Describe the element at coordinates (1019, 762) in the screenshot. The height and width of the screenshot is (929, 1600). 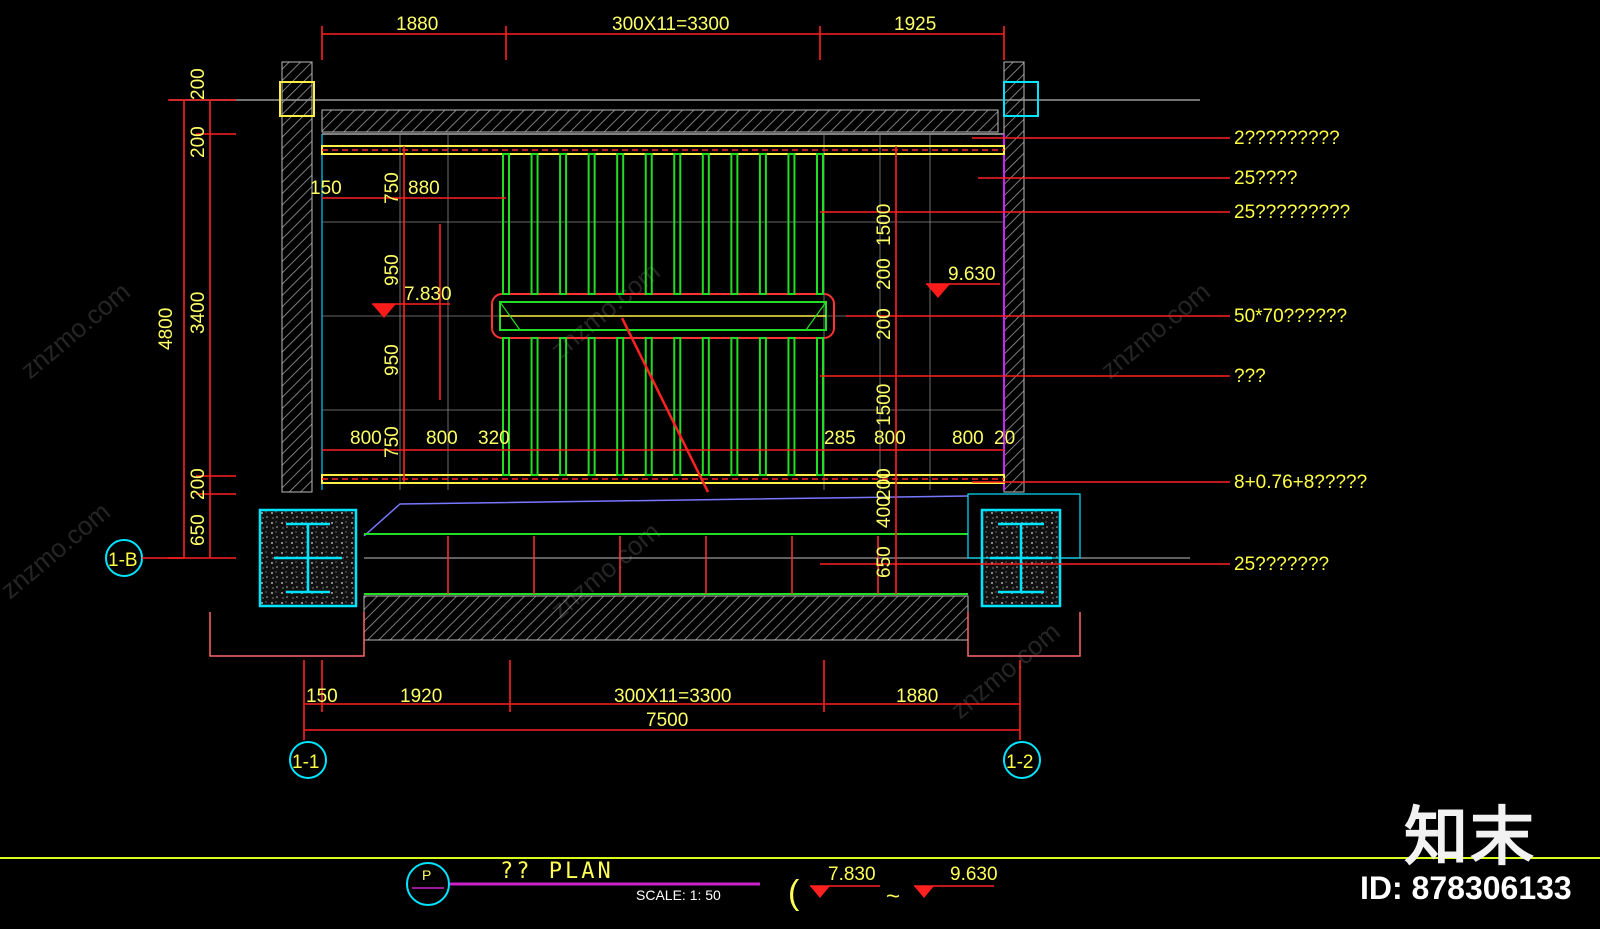
I see `axis-label: 1-2` at that location.